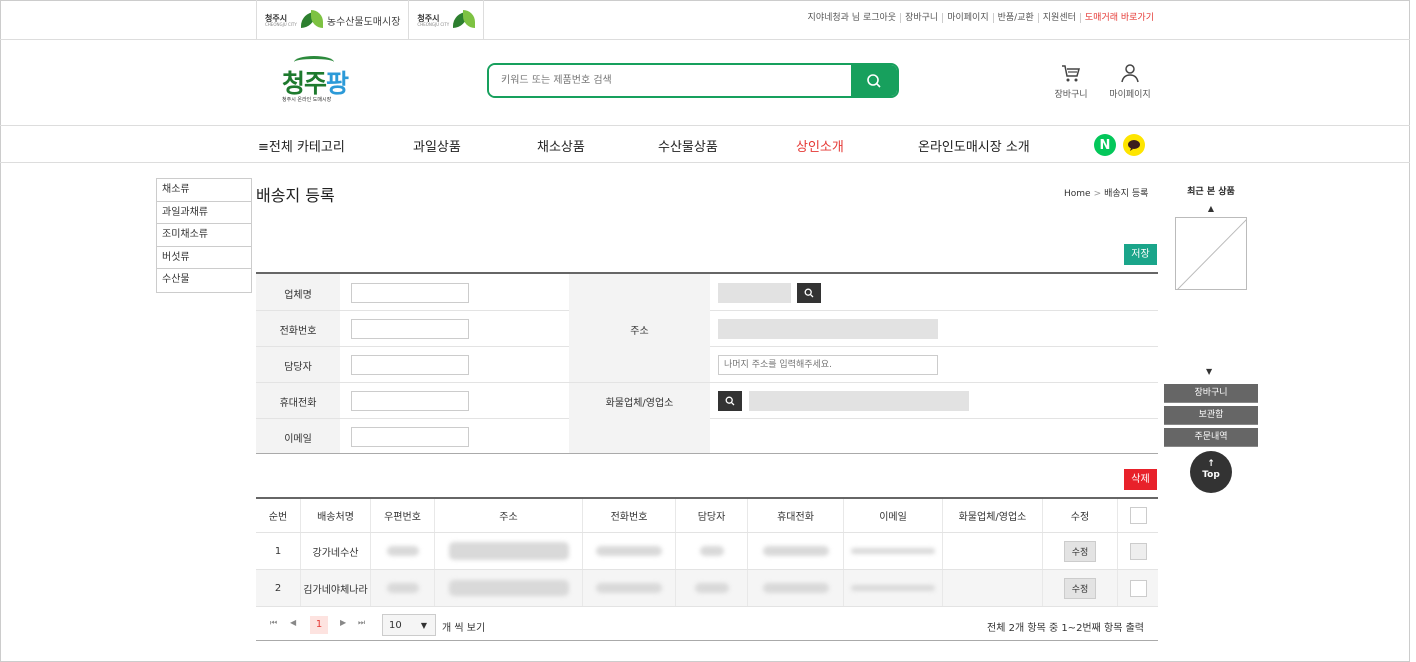  Describe the element at coordinates (1209, 371) in the screenshot. I see `recent-scroll-down-icon: ▼` at that location.